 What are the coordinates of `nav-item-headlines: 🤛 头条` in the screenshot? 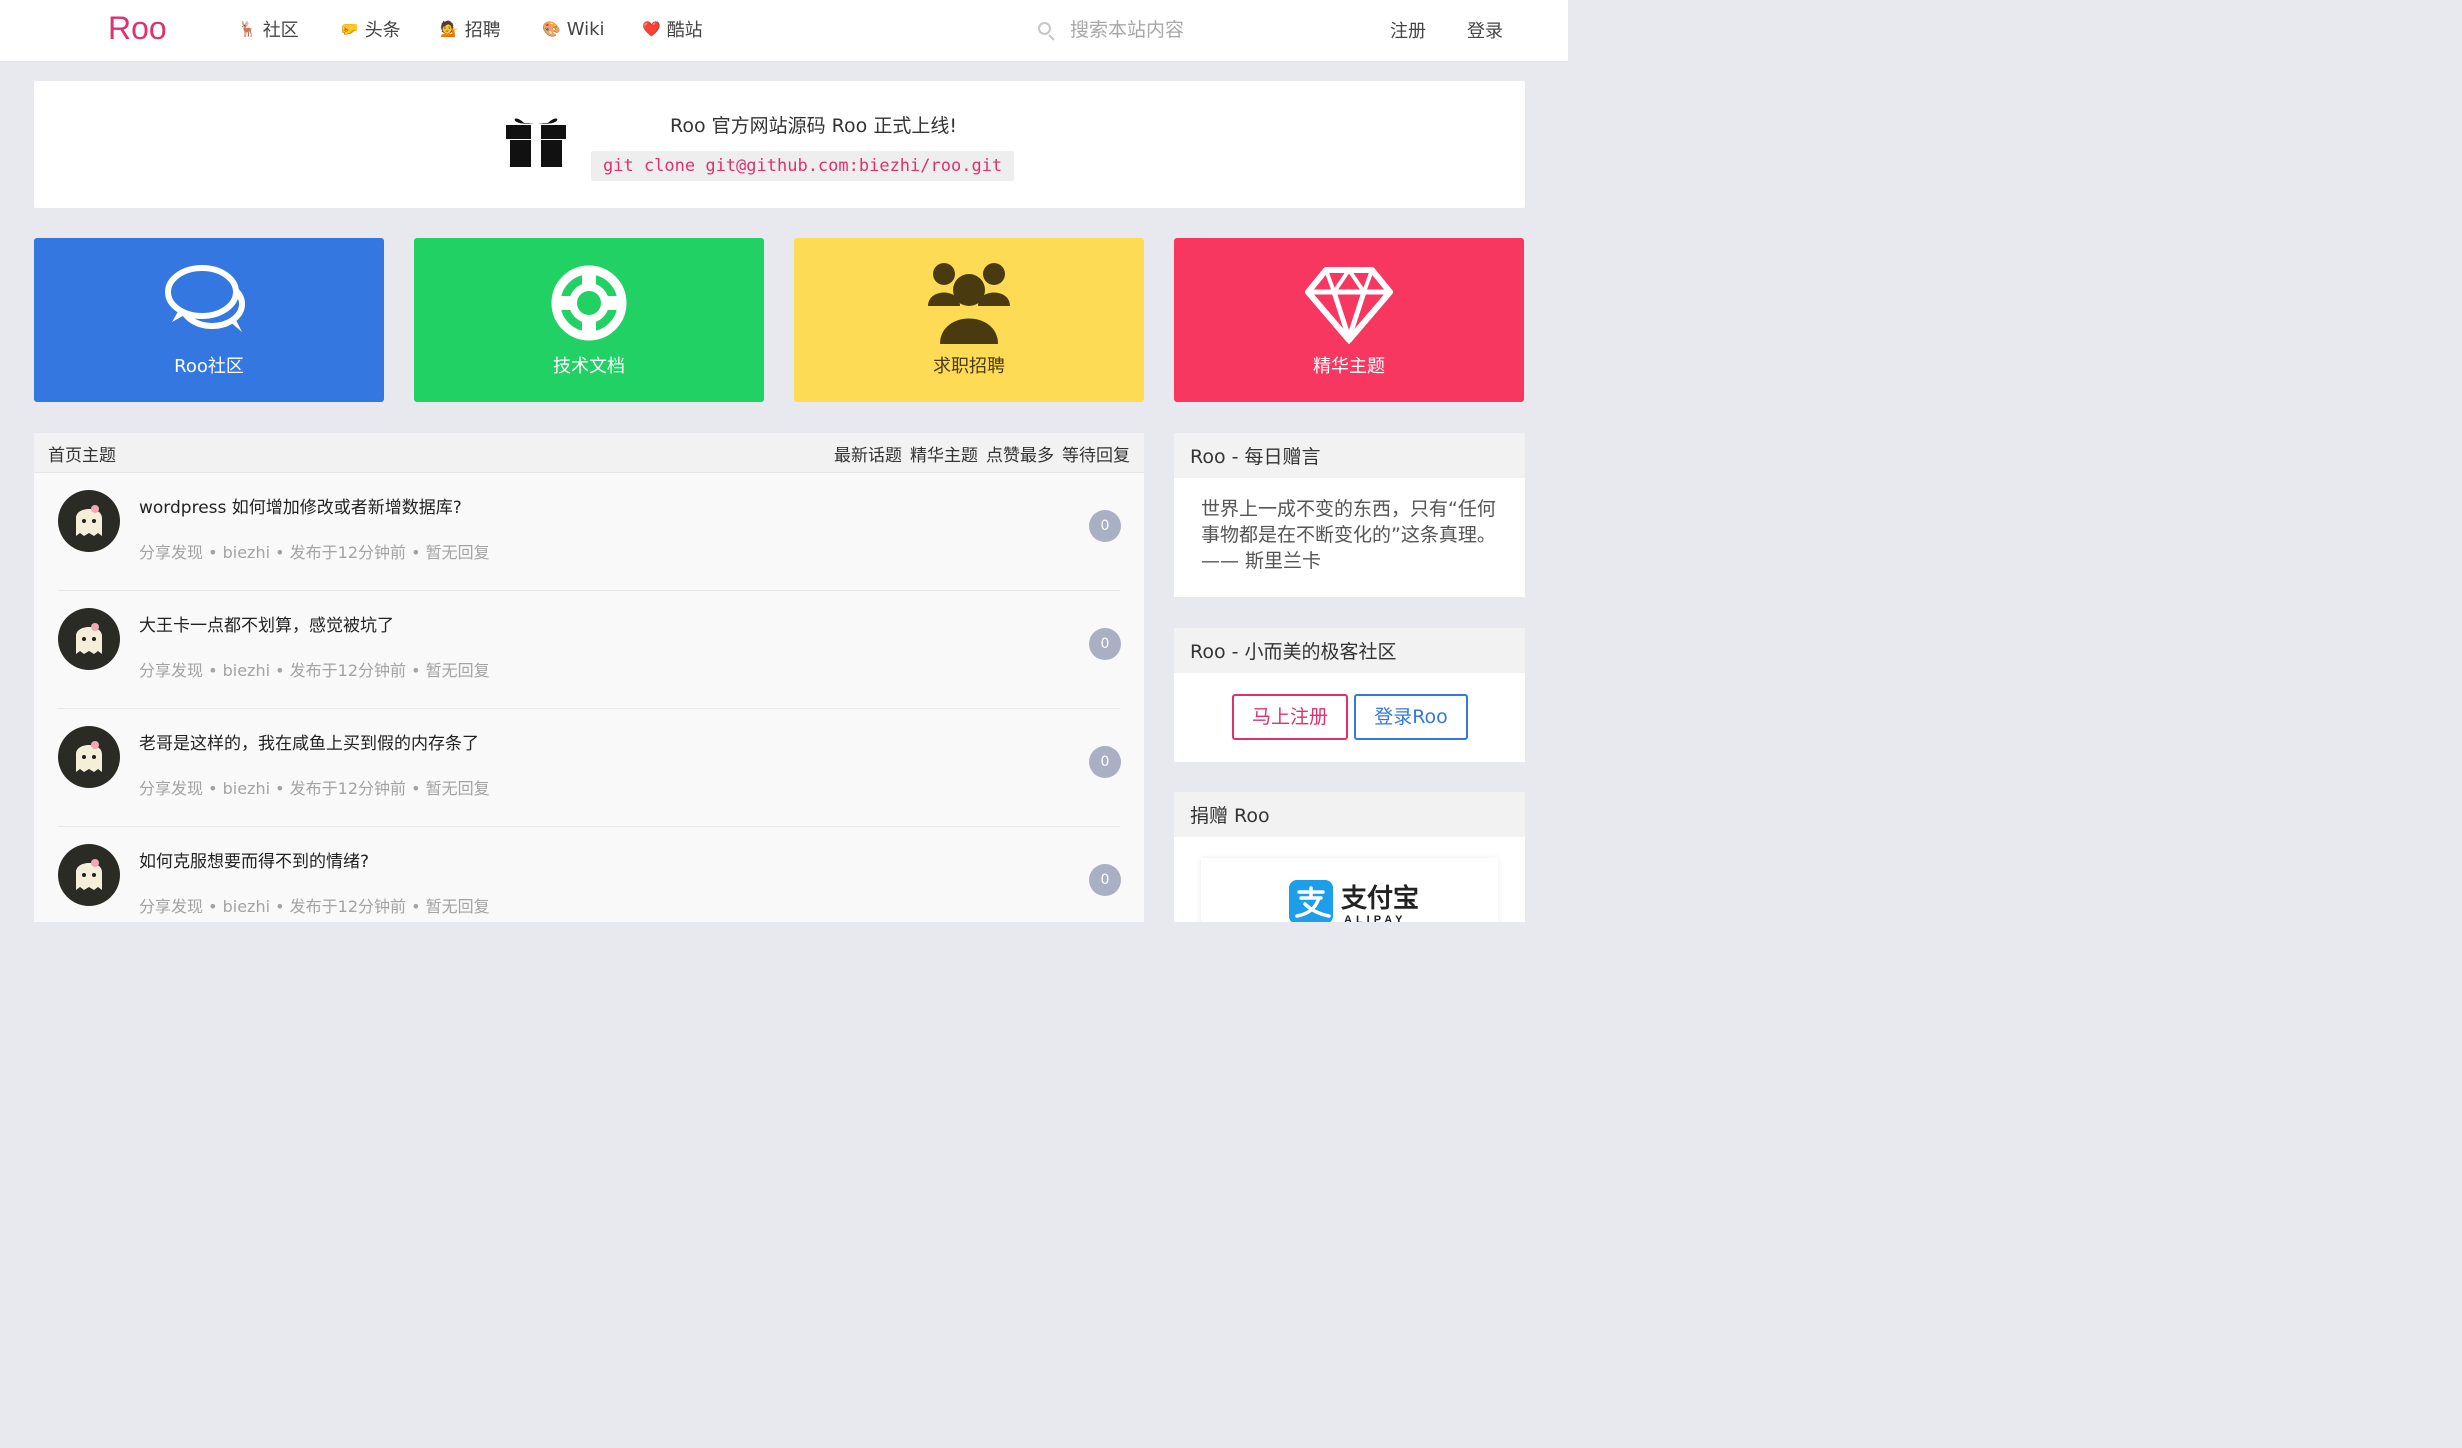 It's located at (370, 29).